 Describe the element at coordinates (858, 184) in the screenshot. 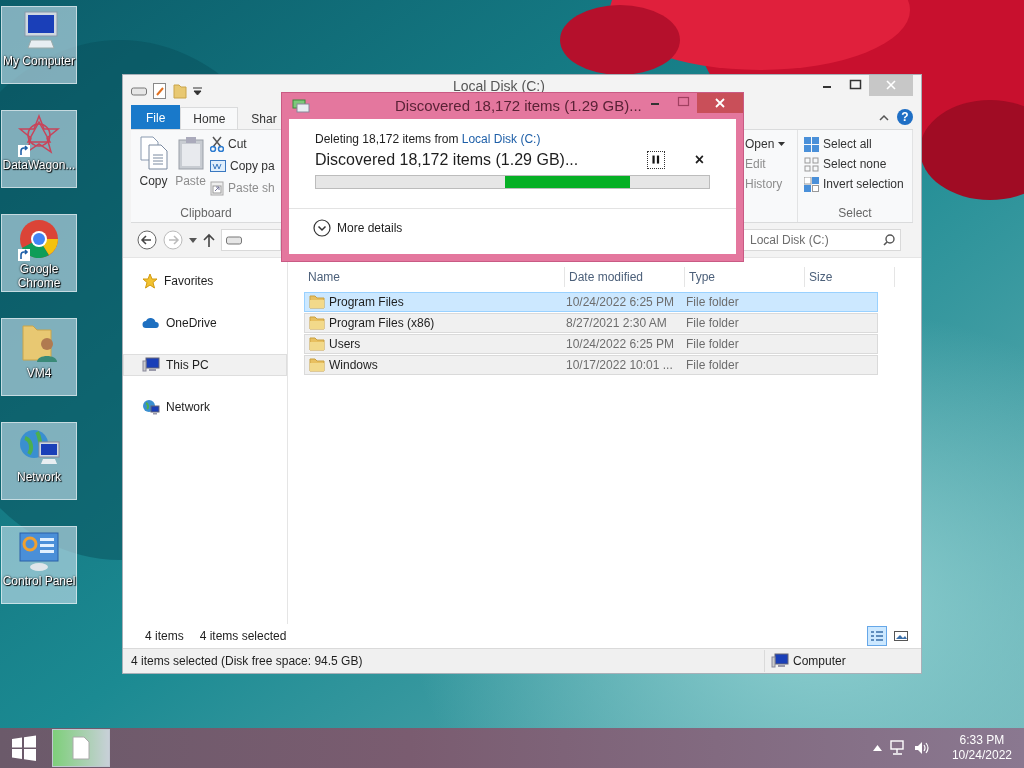

I see `ribbon-button: Invert selection` at that location.